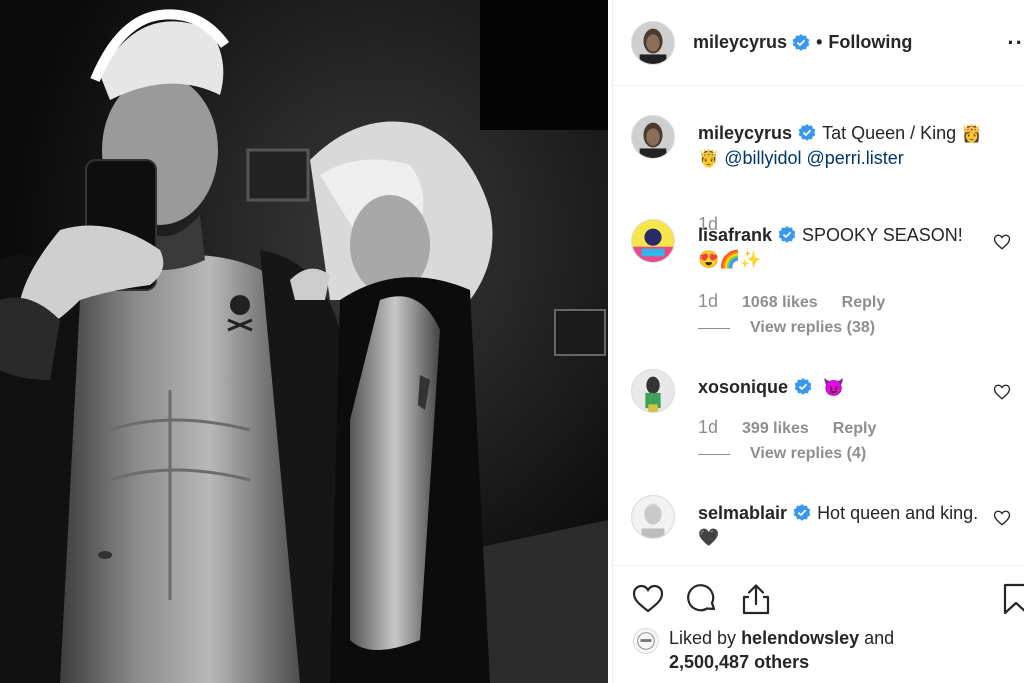  What do you see at coordinates (889, 133) in the screenshot?
I see `caption-body: Tat Queen / King` at bounding box center [889, 133].